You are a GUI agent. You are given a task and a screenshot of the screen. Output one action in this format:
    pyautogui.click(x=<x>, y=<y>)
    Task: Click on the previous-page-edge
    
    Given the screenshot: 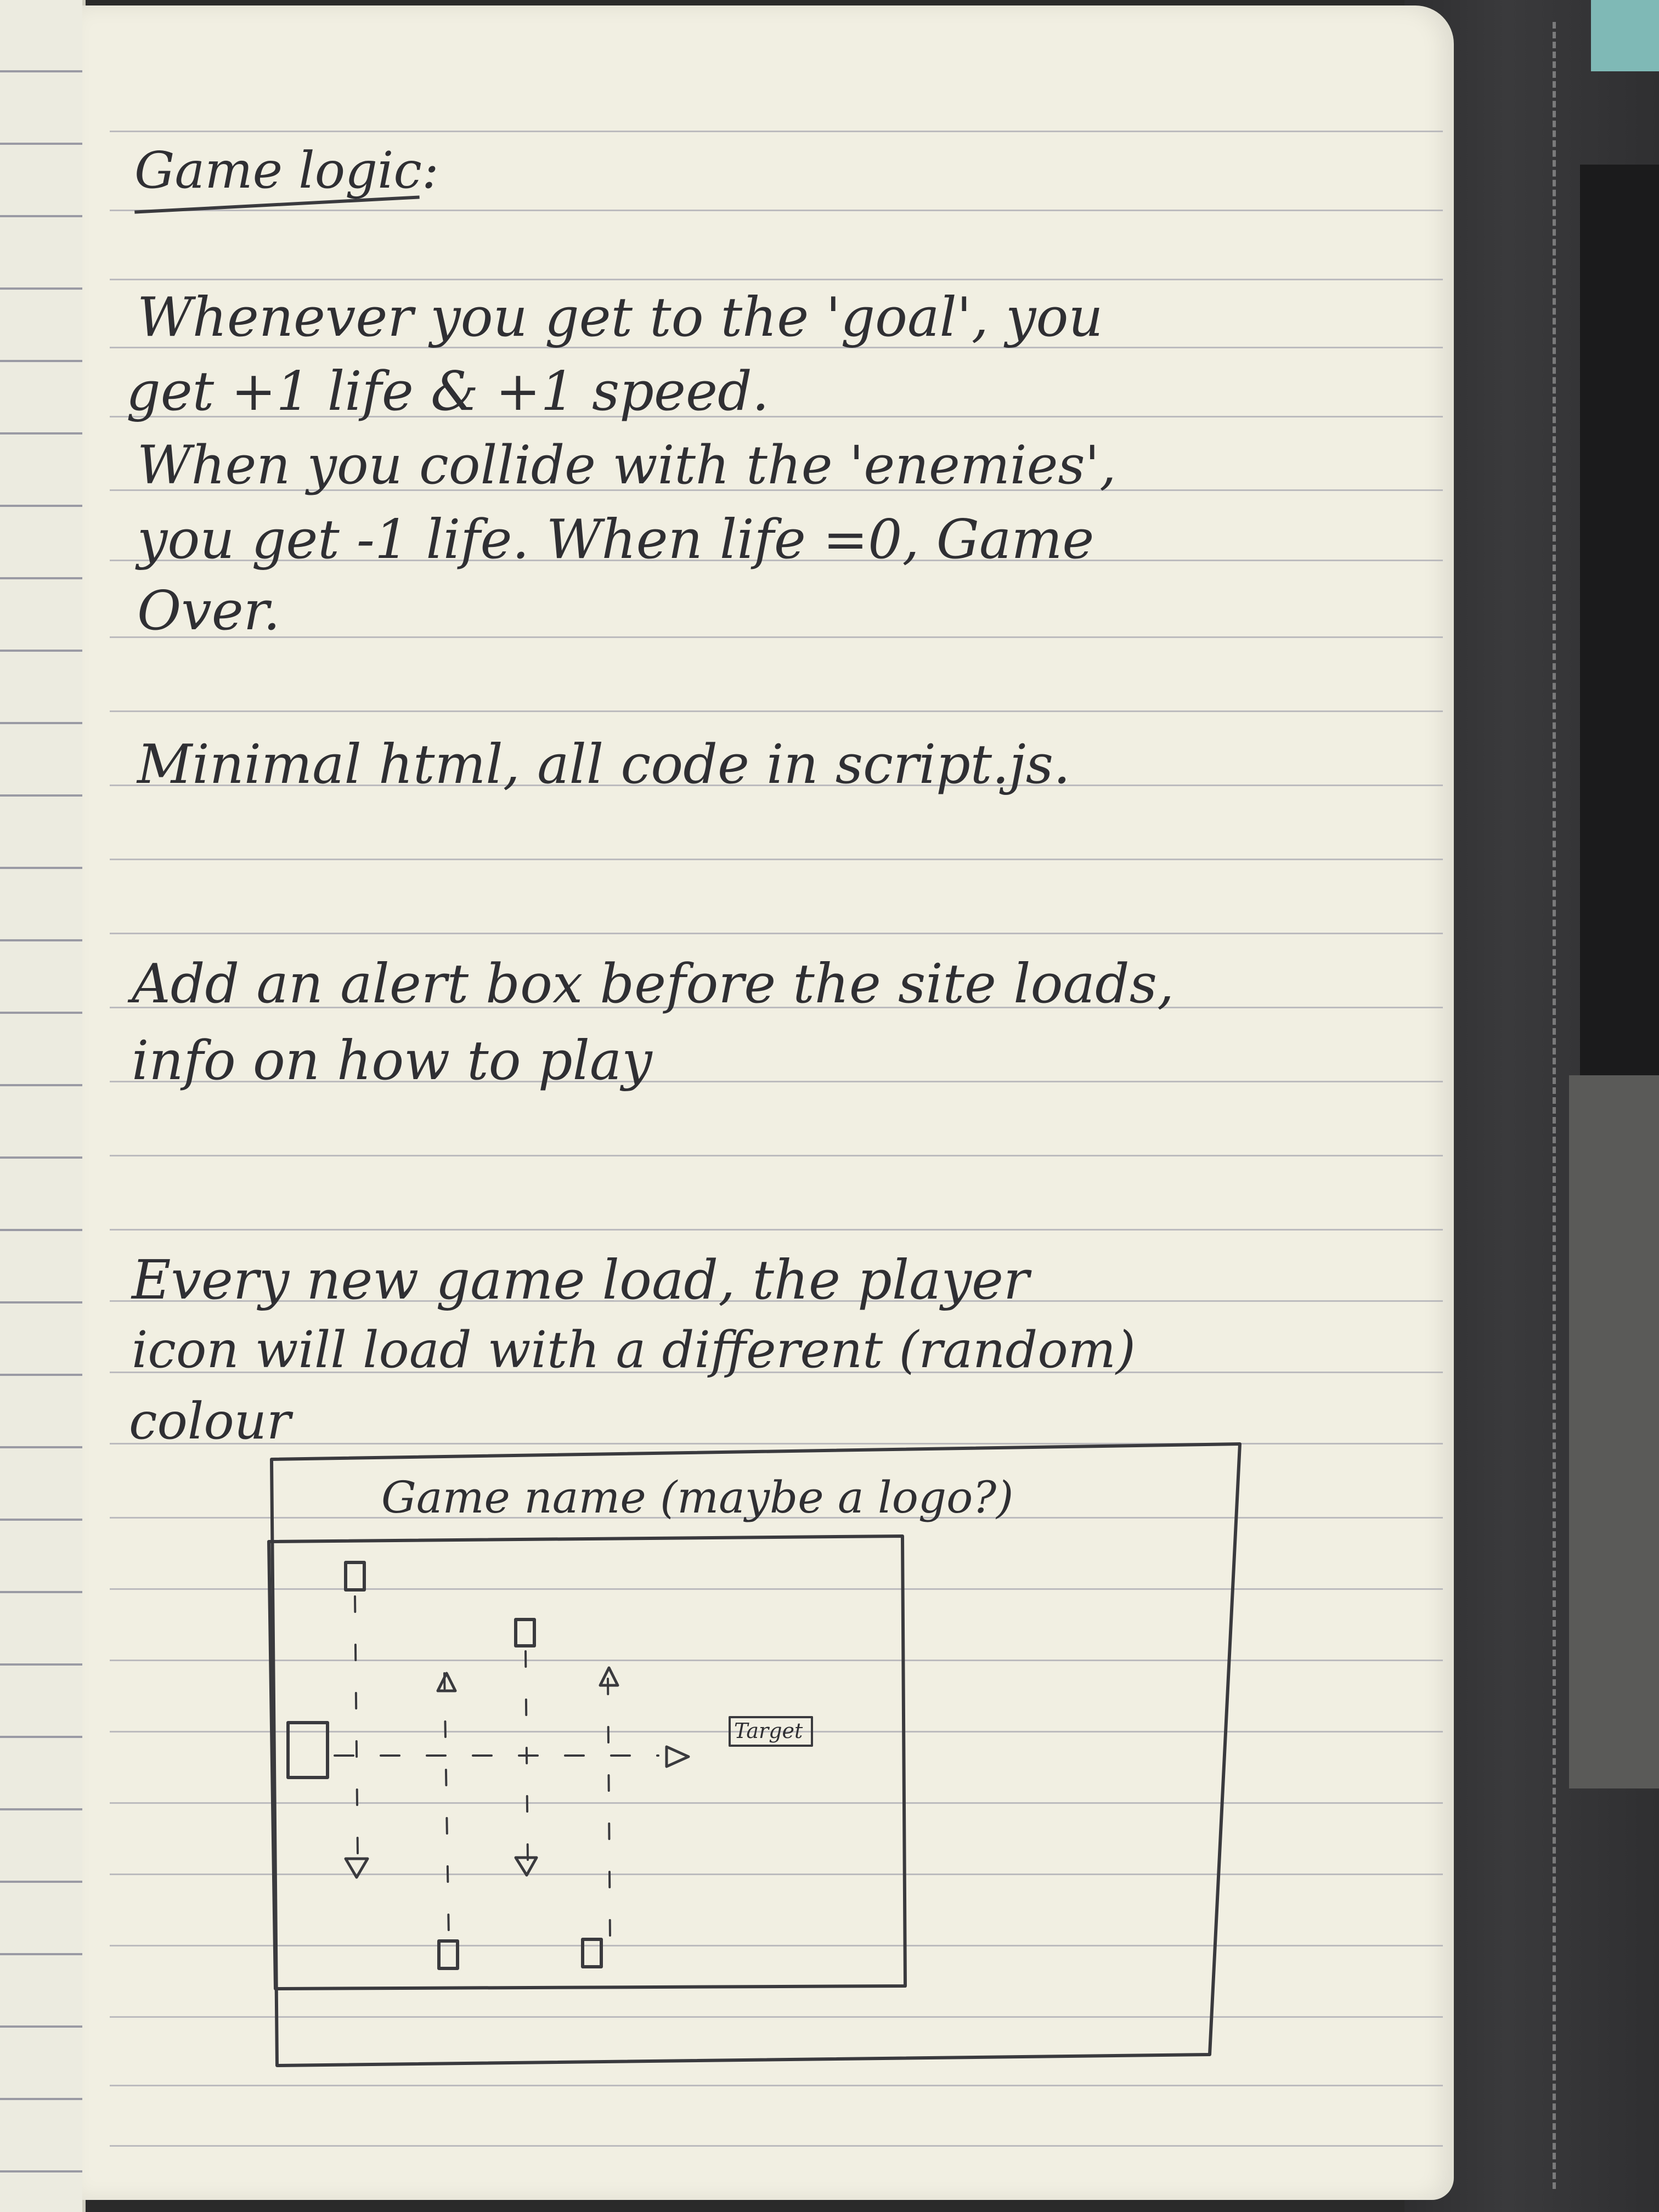 What is the action you would take?
    pyautogui.click(x=43, y=1106)
    